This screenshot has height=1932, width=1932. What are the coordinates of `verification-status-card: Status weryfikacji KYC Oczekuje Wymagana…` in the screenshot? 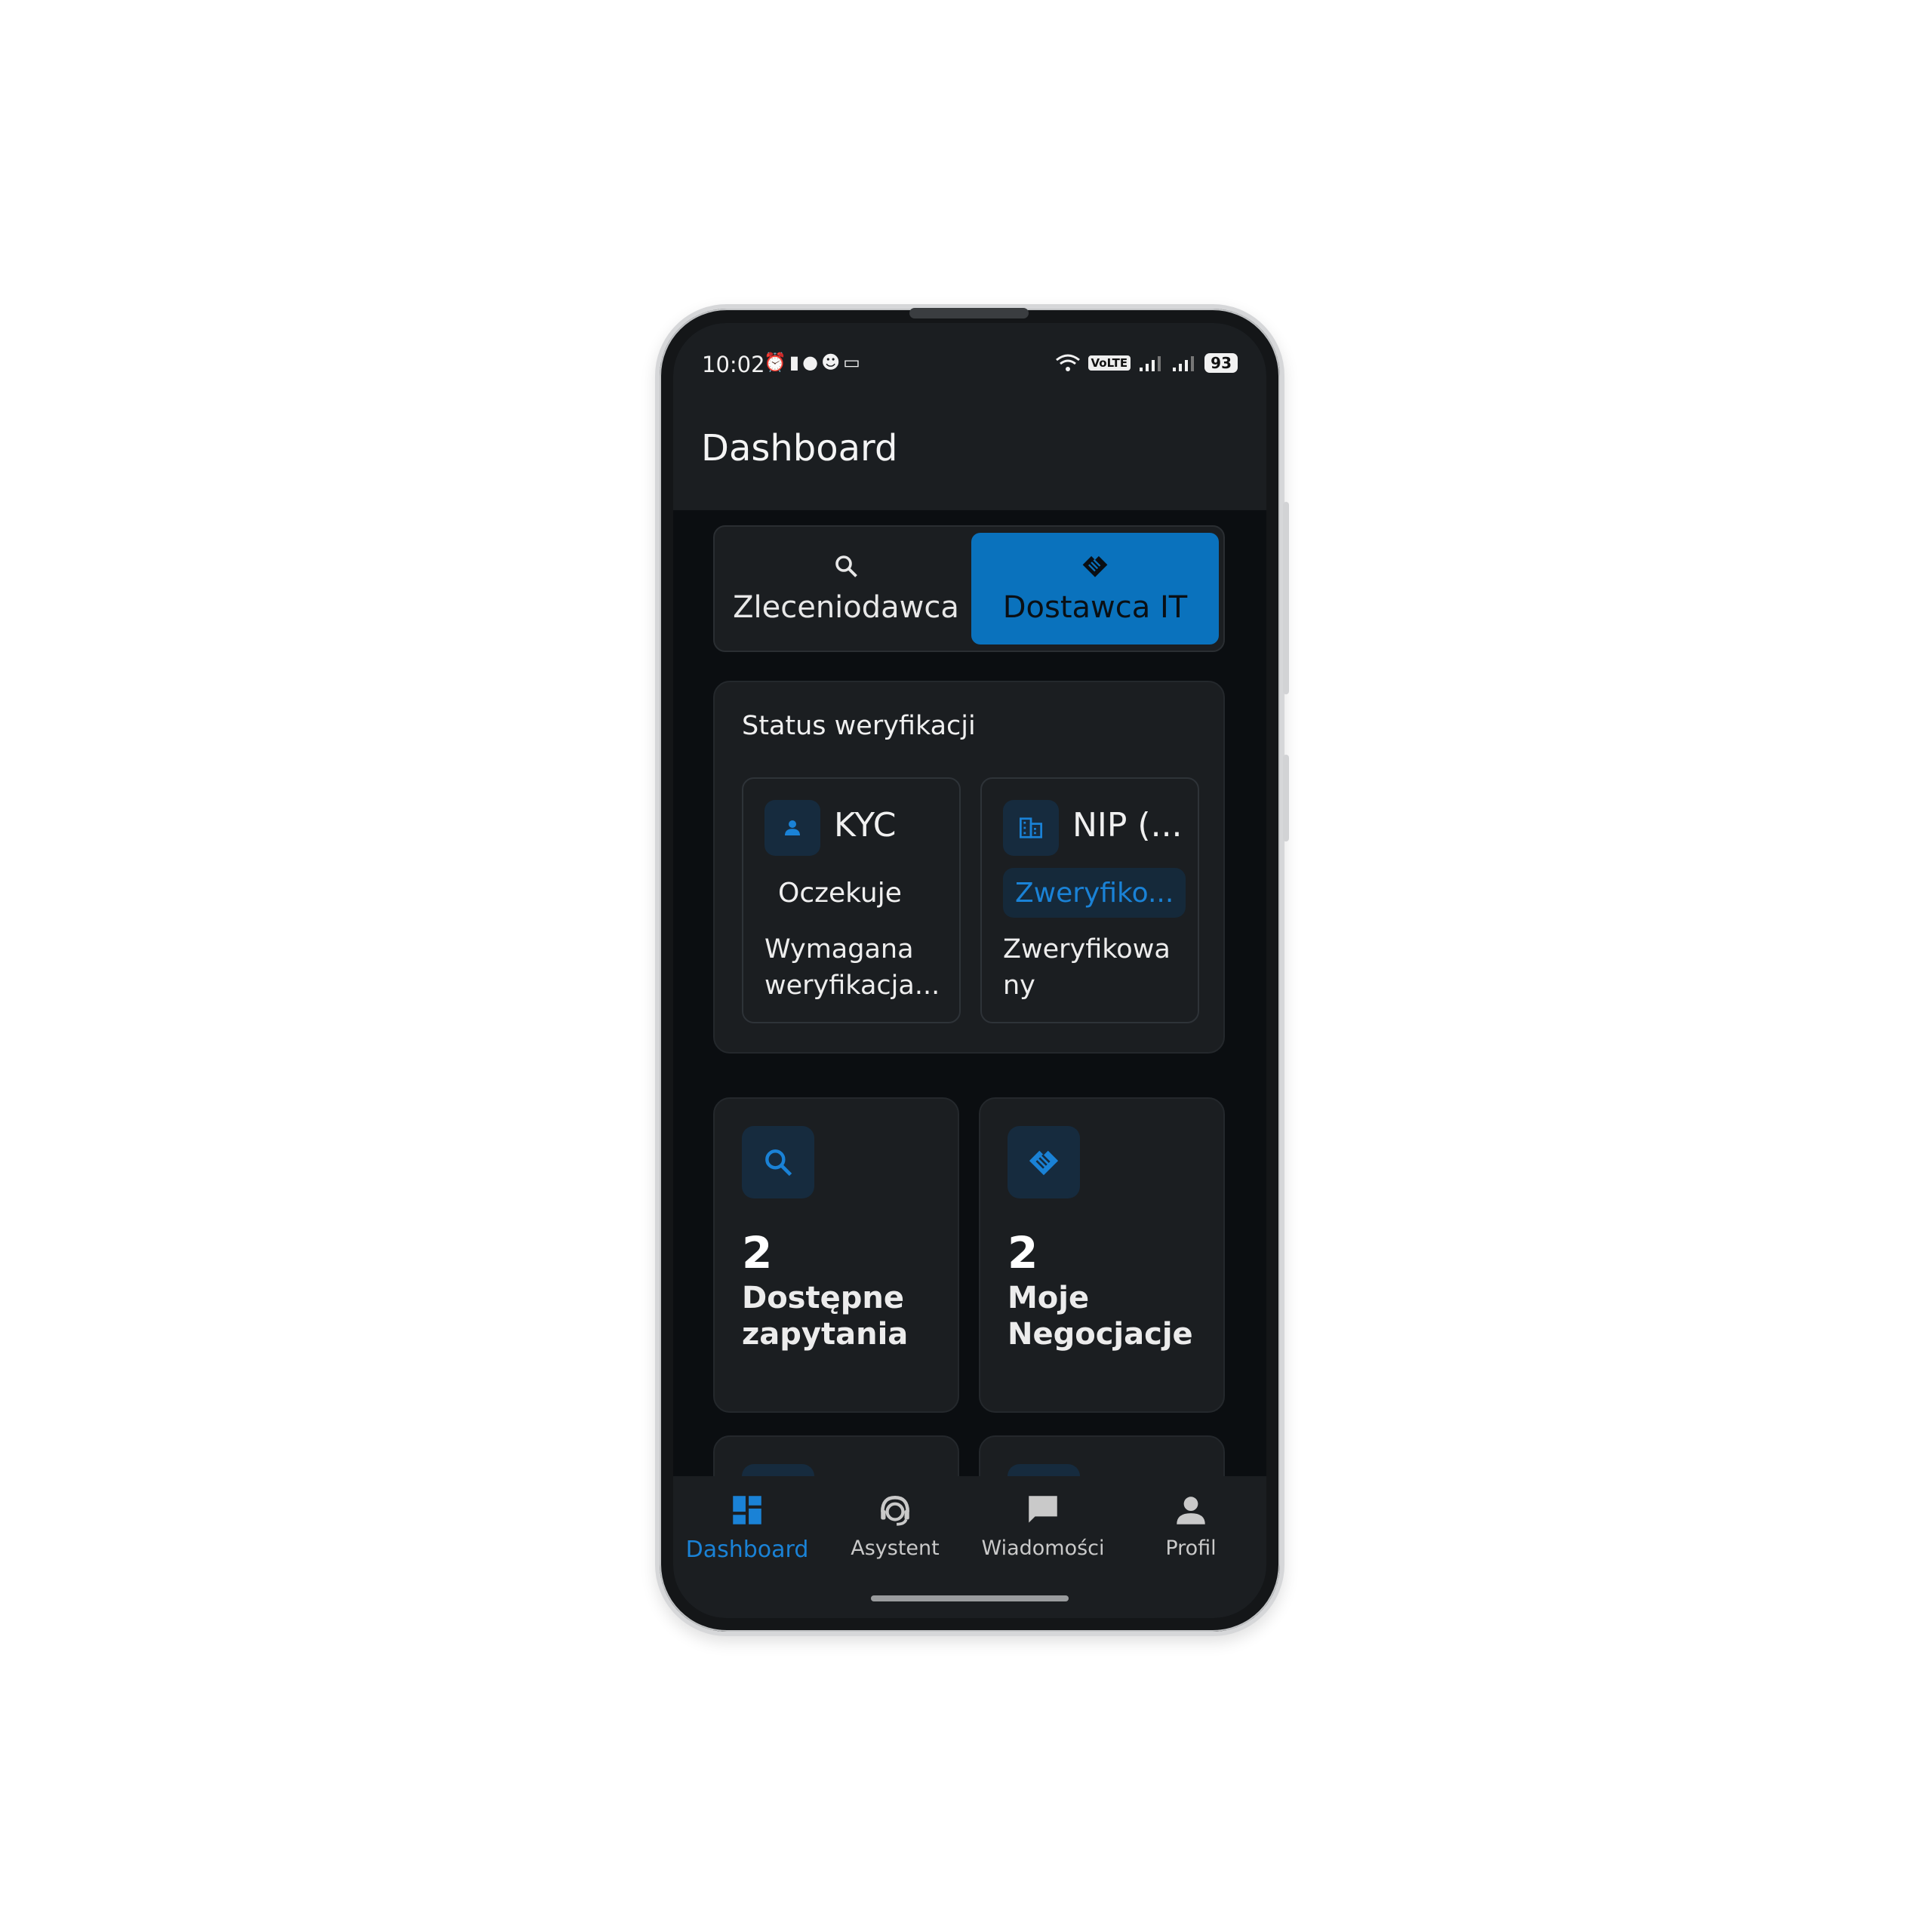 It's located at (969, 867).